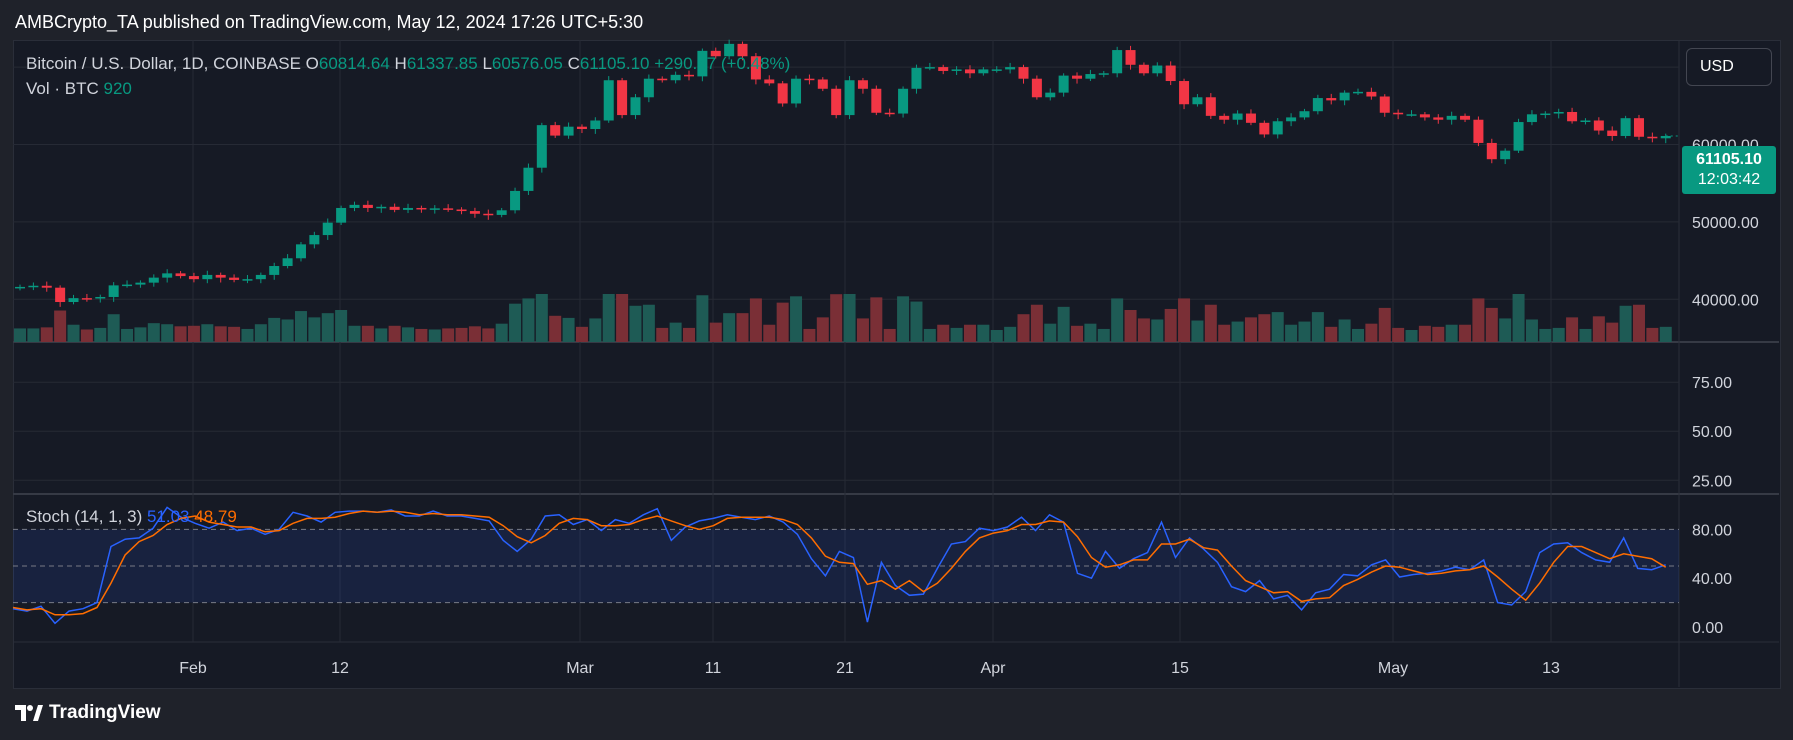 The image size is (1793, 740). Describe the element at coordinates (193, 668) in the screenshot. I see `time-axis-tick: Feb` at that location.